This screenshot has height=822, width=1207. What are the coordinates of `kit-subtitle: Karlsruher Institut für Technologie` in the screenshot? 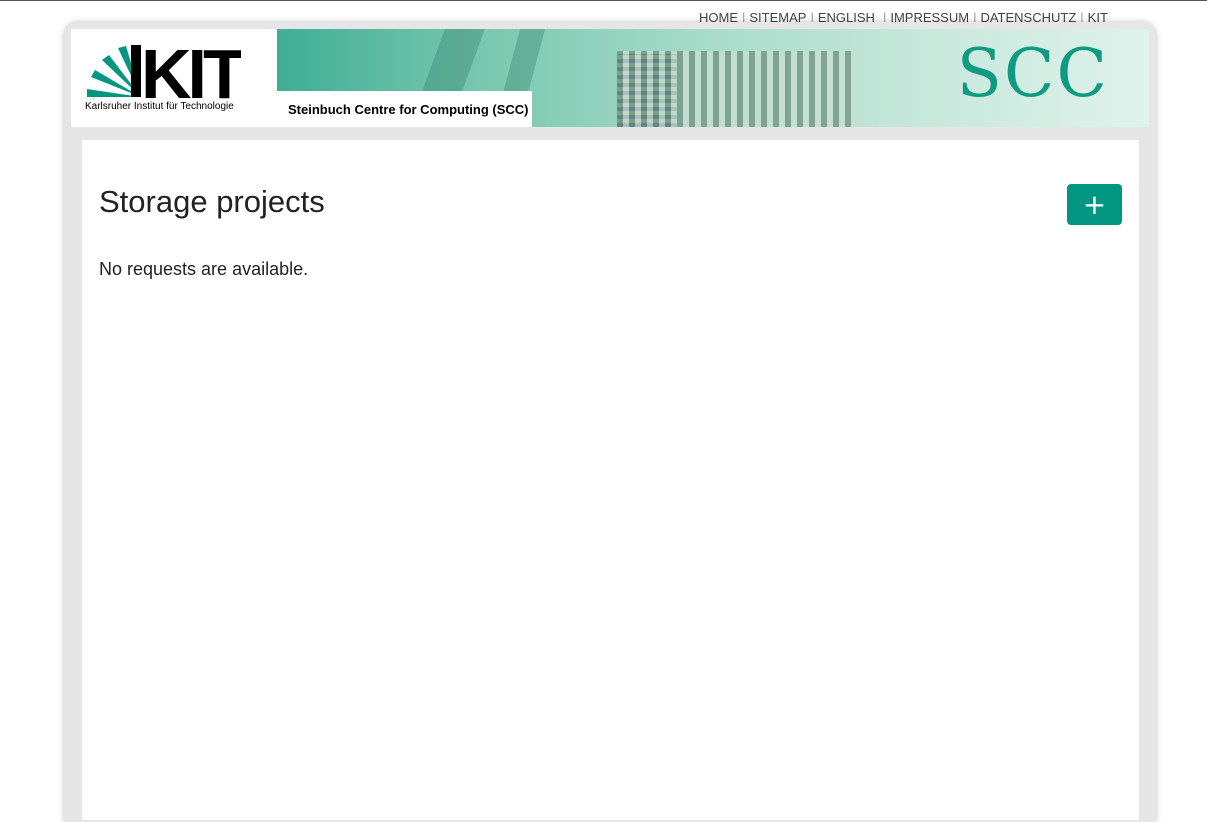 It's located at (159, 106).